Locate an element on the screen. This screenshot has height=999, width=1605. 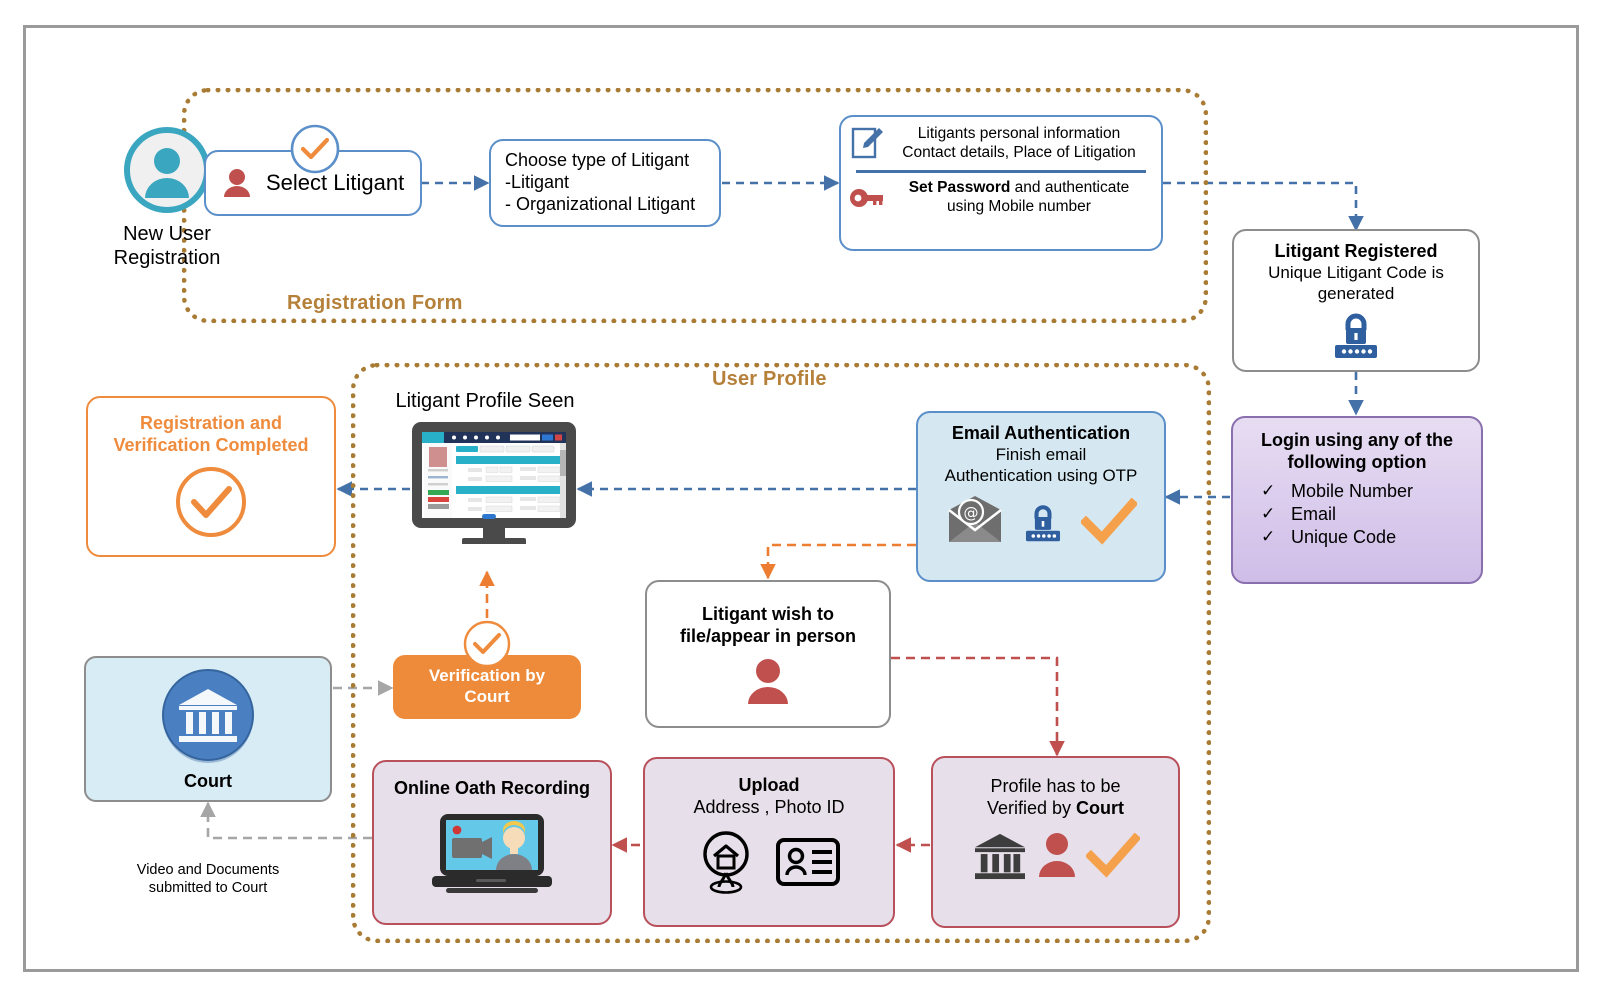
litigant-registered-line-1: Unique Litigant Code is is located at coordinates (1356, 272).